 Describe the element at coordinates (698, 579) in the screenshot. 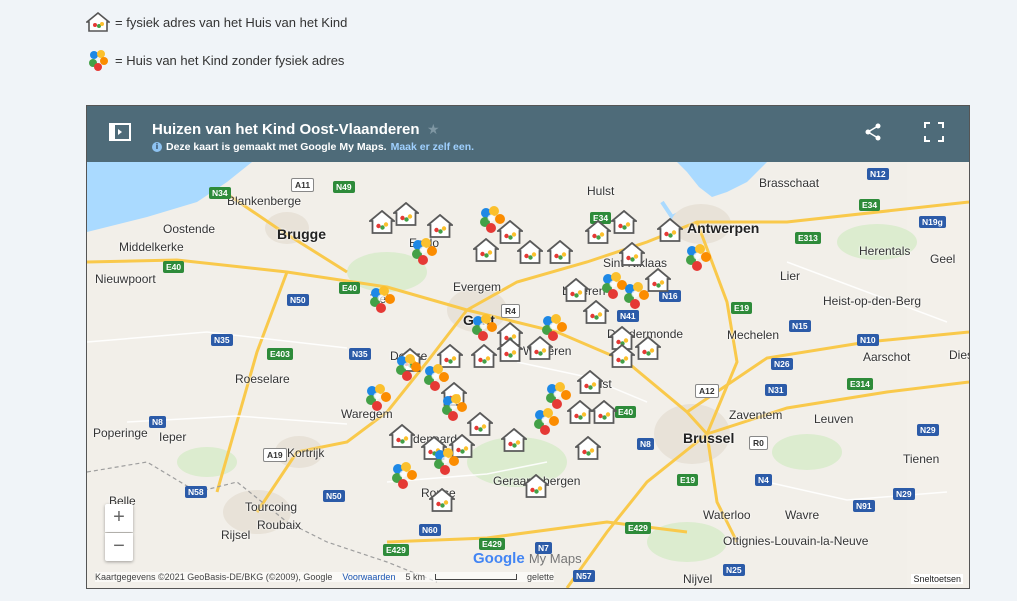

I see `place-label: Nijvel` at that location.